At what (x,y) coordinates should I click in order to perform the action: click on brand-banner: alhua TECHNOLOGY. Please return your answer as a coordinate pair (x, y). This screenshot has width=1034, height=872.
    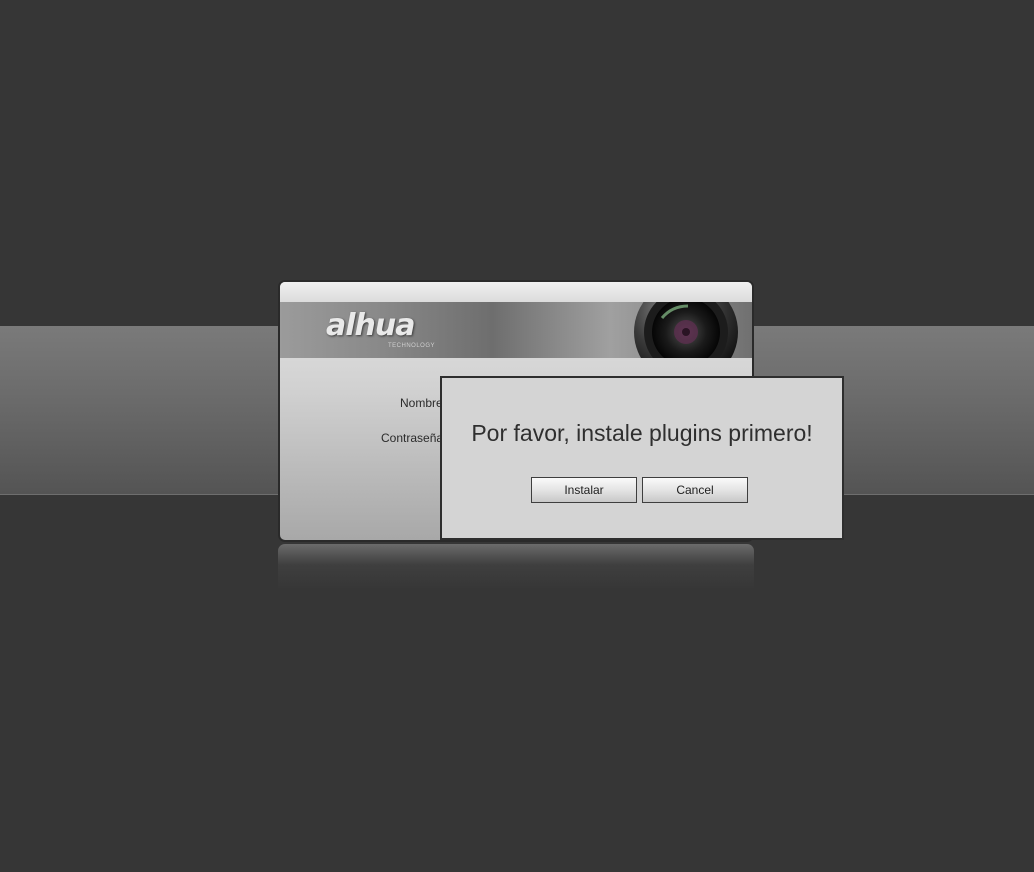
    Looking at the image, I should click on (516, 330).